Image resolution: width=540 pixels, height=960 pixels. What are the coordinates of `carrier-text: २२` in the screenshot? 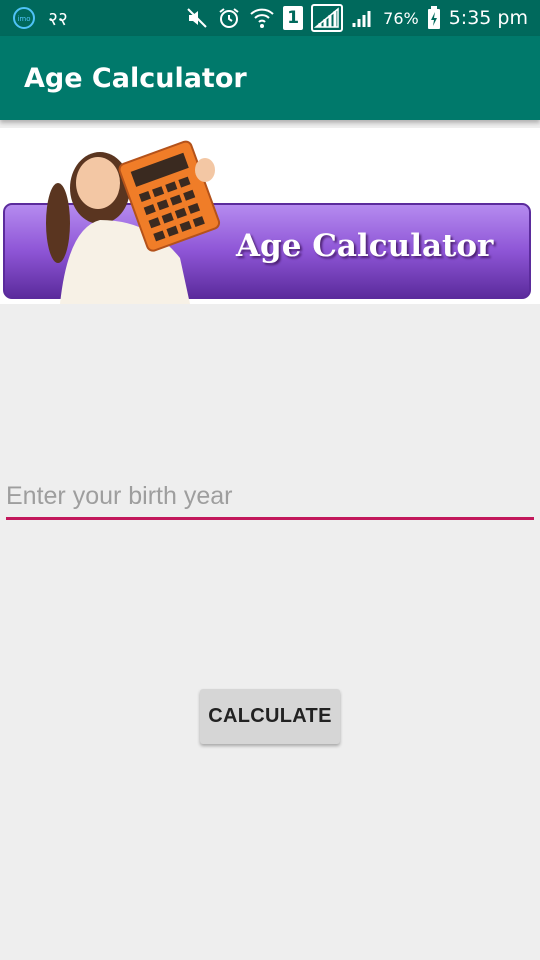 It's located at (58, 19).